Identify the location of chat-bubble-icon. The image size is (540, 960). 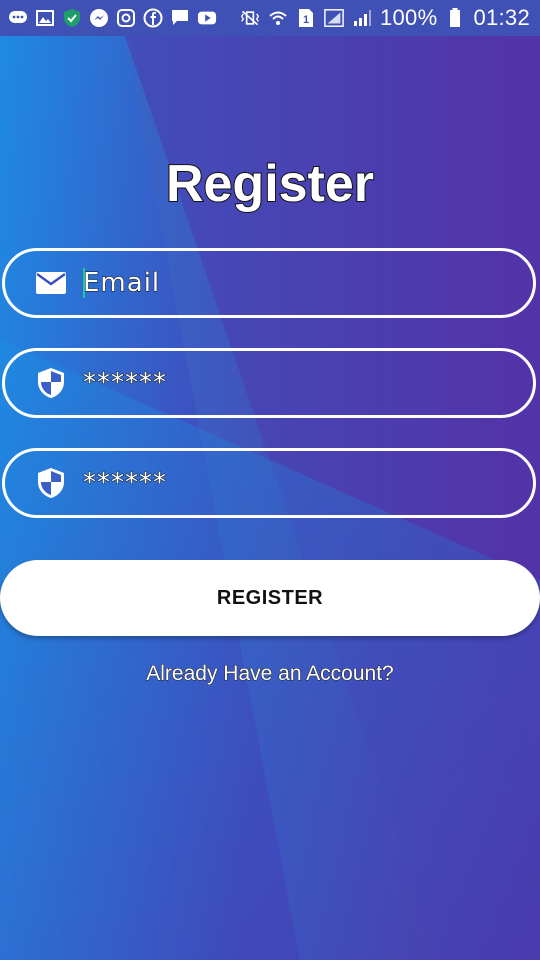
(18, 18).